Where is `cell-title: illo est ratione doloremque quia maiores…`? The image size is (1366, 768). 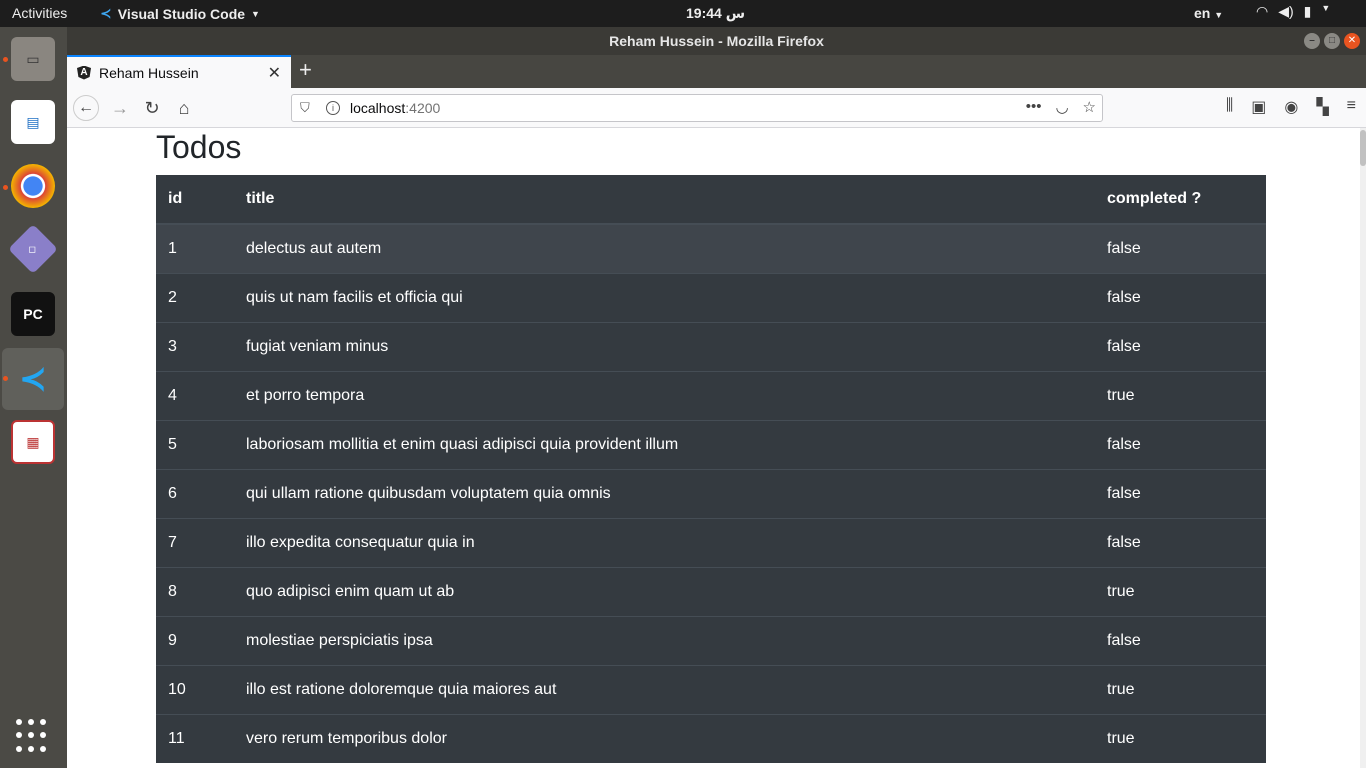
cell-title: illo est ratione doloremque quia maiores… is located at coordinates (664, 689).